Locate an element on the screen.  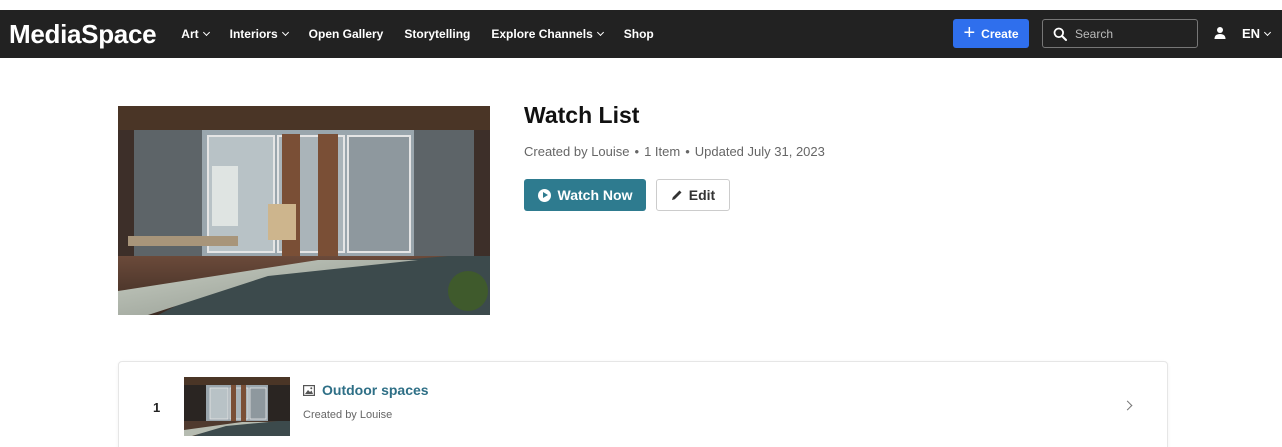
plus-icon: + is located at coordinates (969, 32).